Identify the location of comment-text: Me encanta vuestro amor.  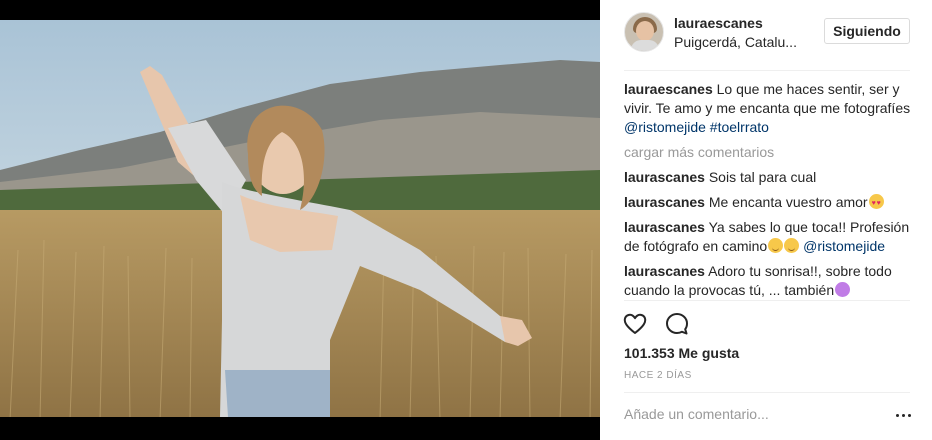
(788, 202).